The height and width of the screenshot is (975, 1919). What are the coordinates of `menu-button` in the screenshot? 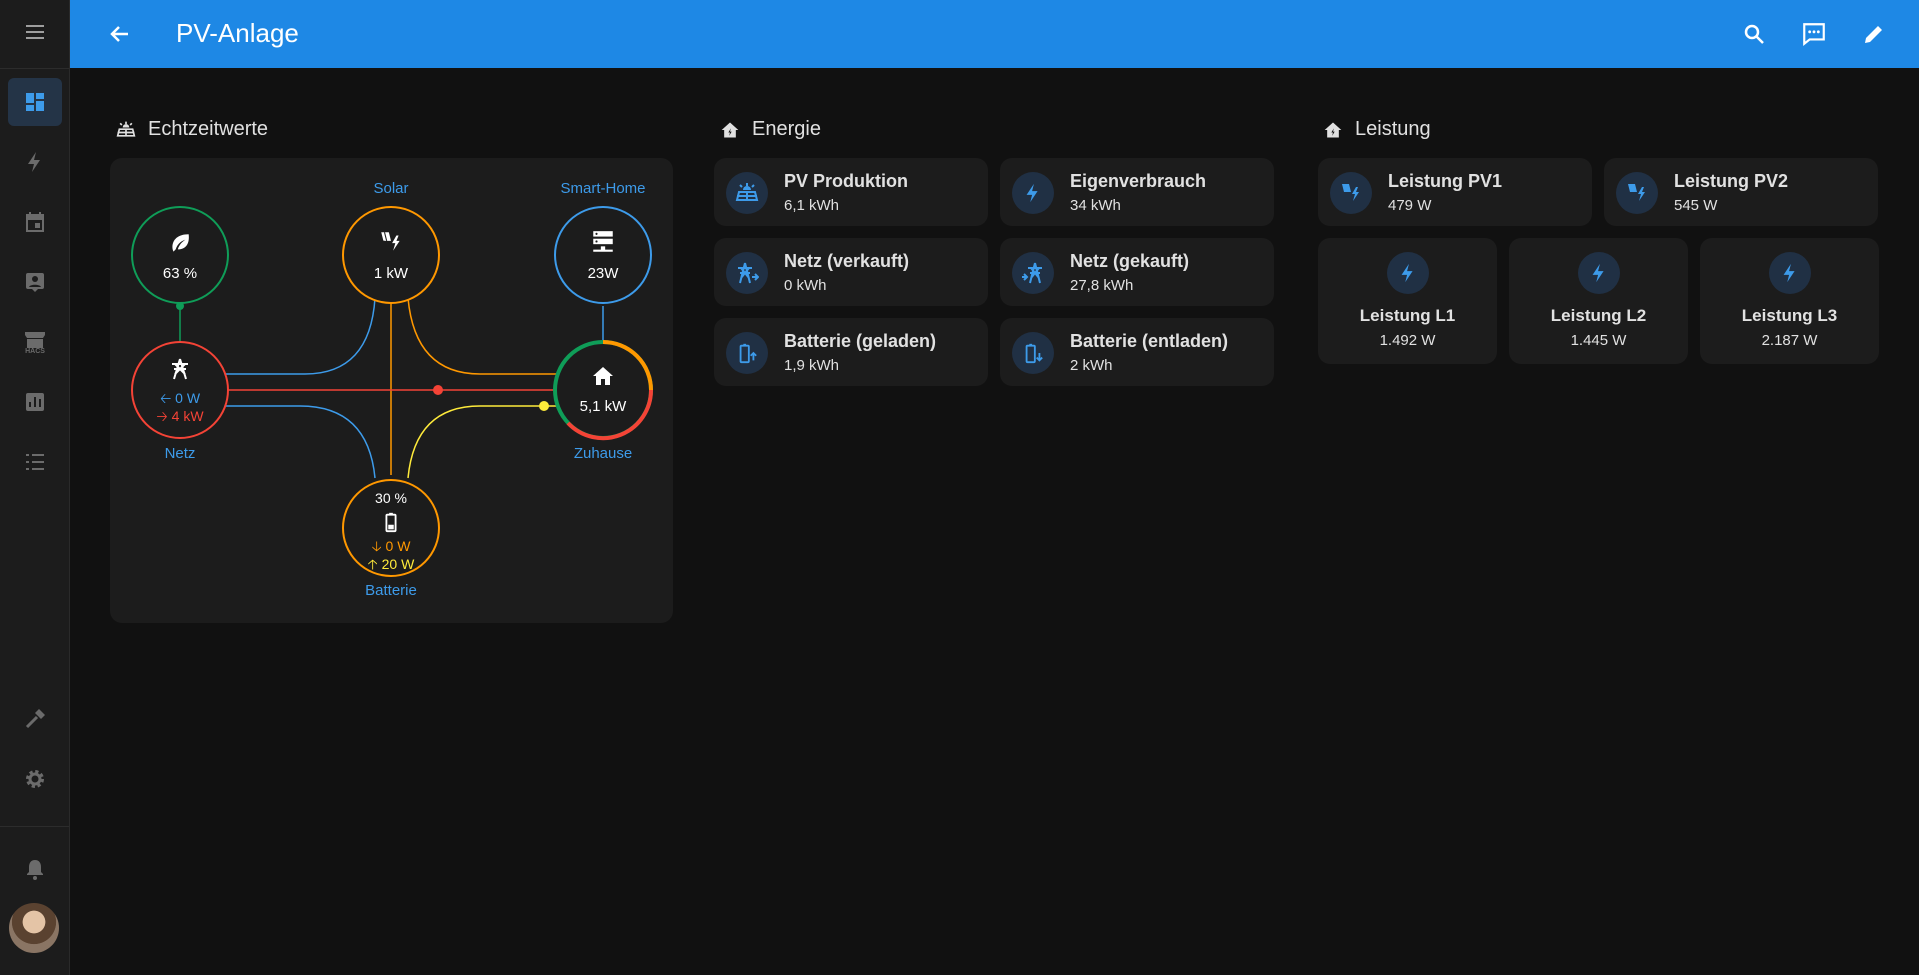 It's located at (35, 32).